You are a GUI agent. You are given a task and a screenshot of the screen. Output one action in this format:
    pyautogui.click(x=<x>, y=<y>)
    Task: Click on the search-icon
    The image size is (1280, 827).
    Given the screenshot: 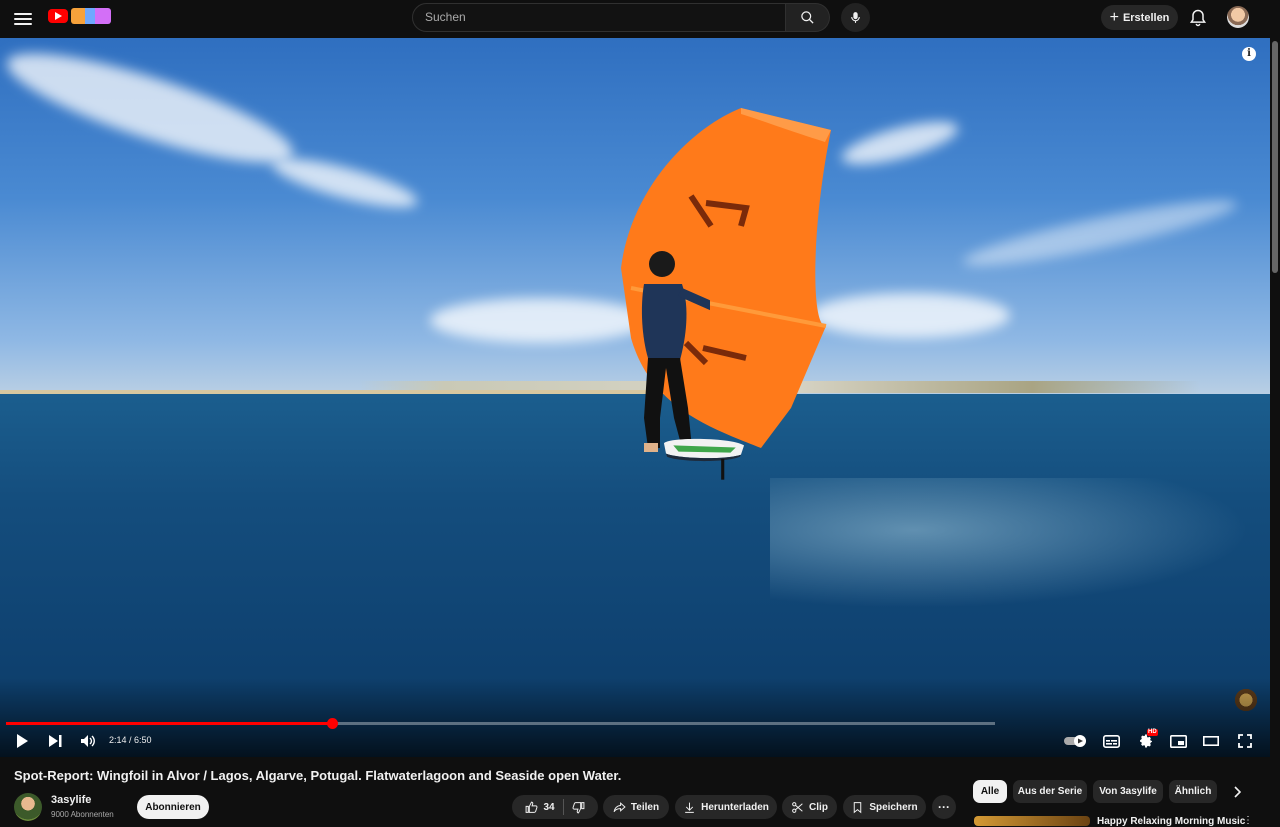 What is the action you would take?
    pyautogui.click(x=807, y=17)
    